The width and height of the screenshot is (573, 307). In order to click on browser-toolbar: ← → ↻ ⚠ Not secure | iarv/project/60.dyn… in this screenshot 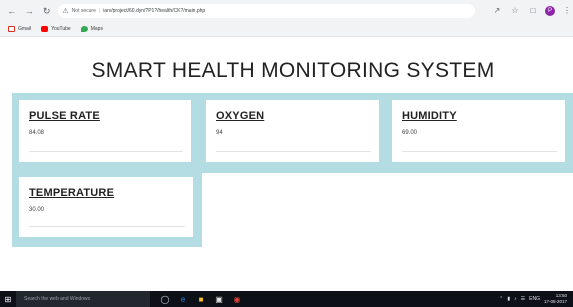, I will do `click(286, 11)`.